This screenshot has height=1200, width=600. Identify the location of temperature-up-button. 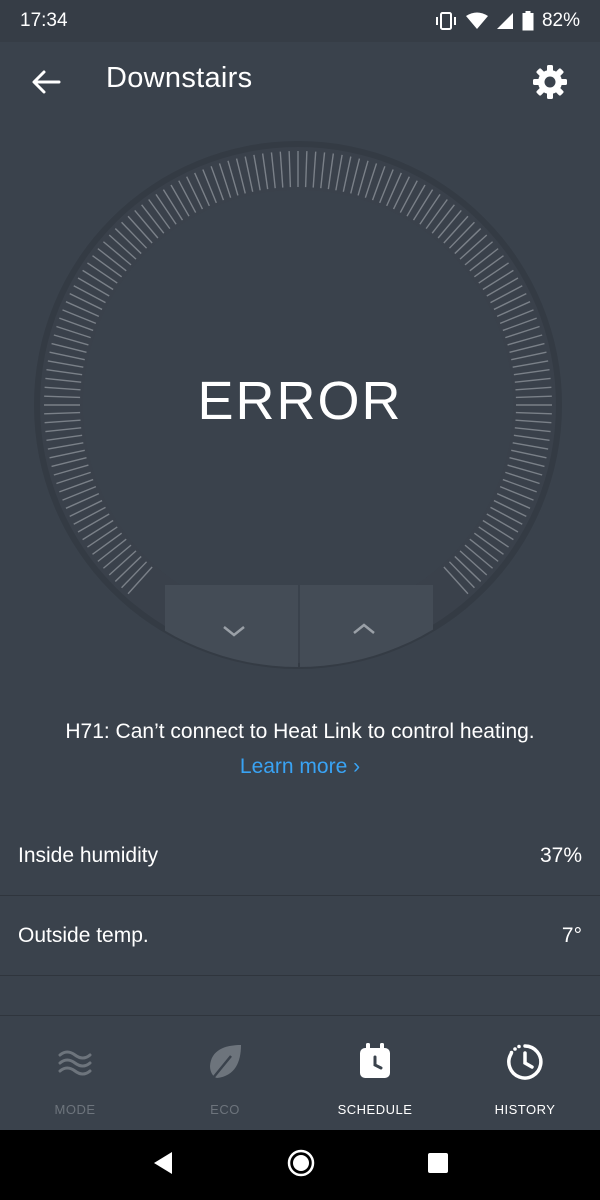
(365, 624).